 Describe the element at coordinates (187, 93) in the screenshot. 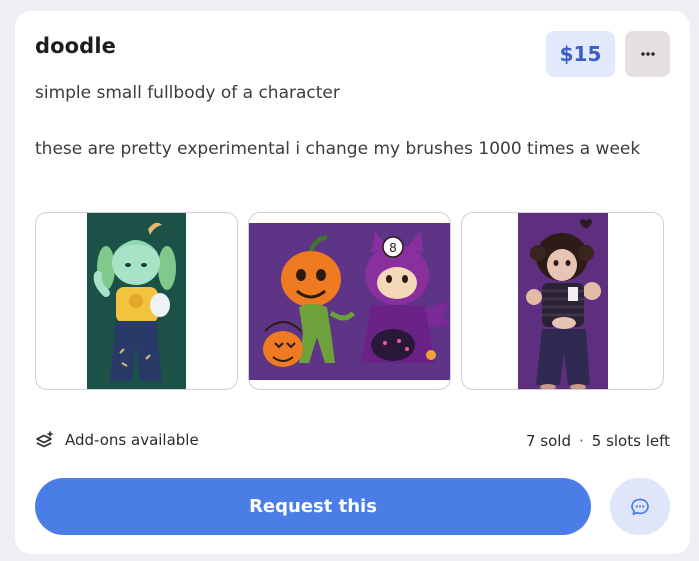

I see `description-line-1: simple small fullbody of a character` at that location.